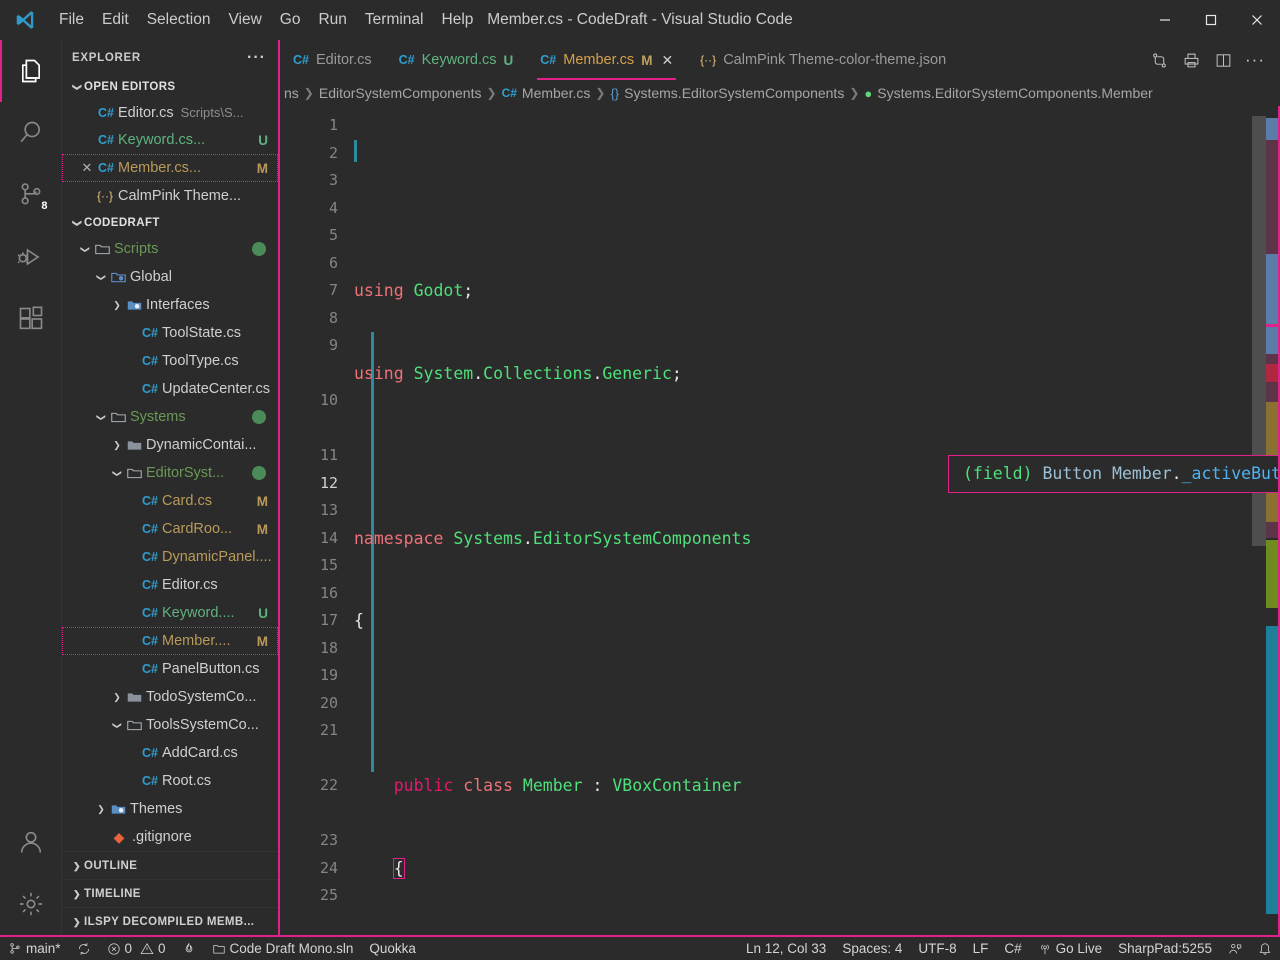 This screenshot has width=1280, height=960. I want to click on tree-file-editor-cs: C# Editor.cs, so click(170, 585).